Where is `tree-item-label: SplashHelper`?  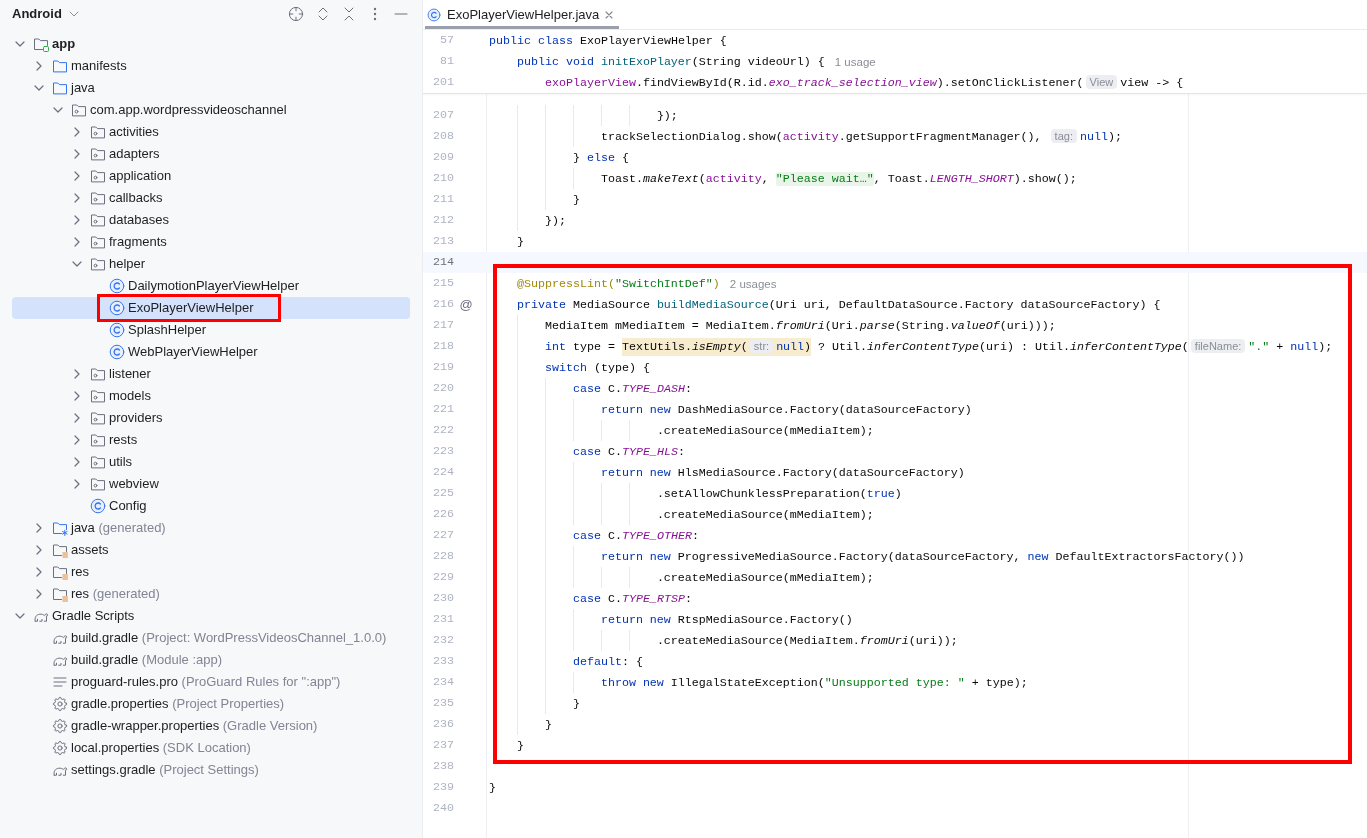 tree-item-label: SplashHelper is located at coordinates (167, 330).